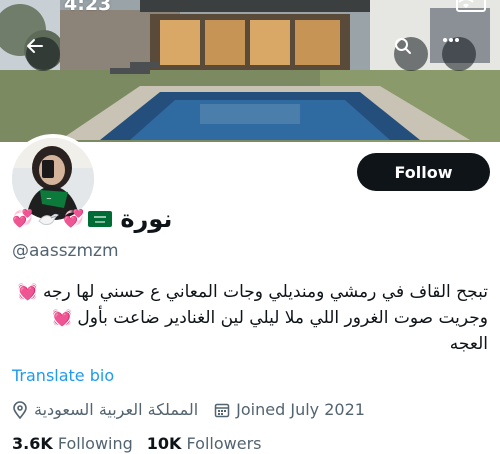 This screenshot has height=454, width=500. Describe the element at coordinates (63, 375) in the screenshot. I see `translate-bio-link: Translate bio` at that location.